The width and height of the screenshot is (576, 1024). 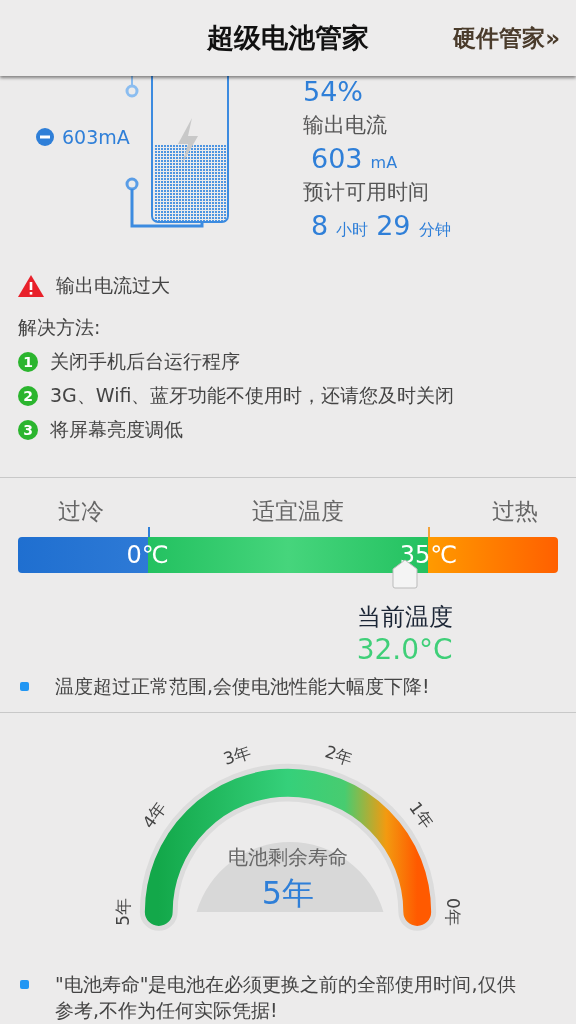 What do you see at coordinates (252, 395) in the screenshot?
I see `solution-text: 3G、Wifi、蓝牙功能不使用时，还请您及时关闭` at bounding box center [252, 395].